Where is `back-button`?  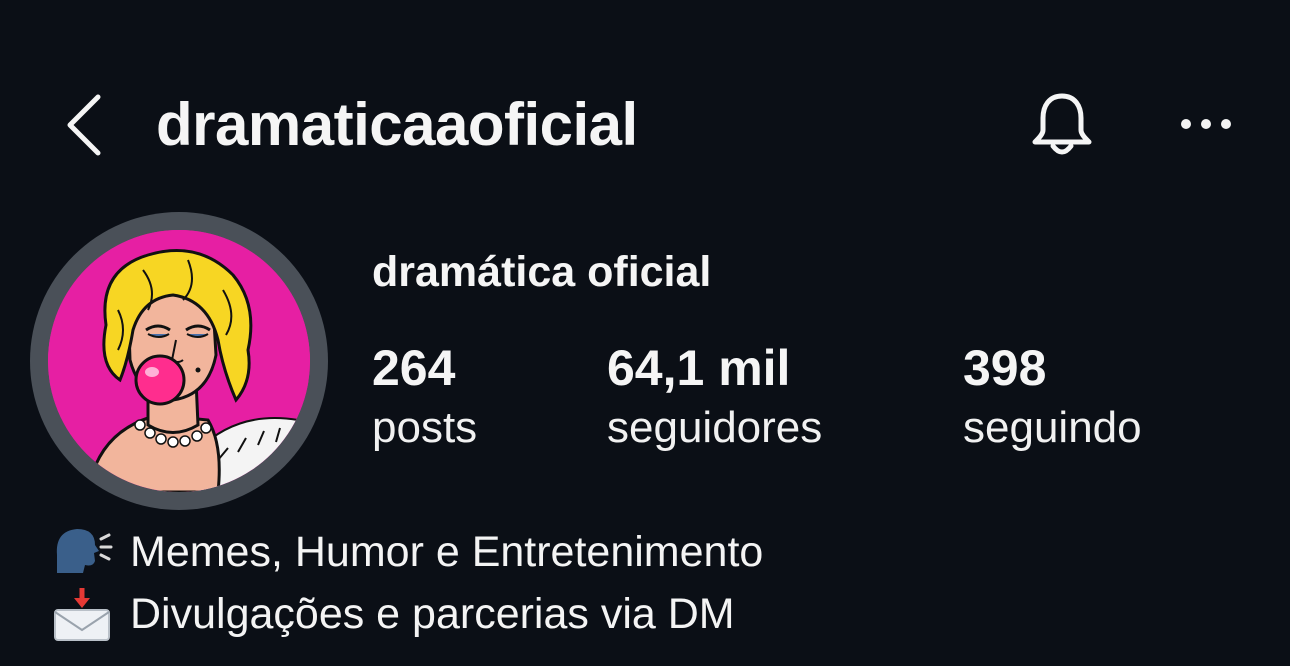 back-button is located at coordinates (84, 125).